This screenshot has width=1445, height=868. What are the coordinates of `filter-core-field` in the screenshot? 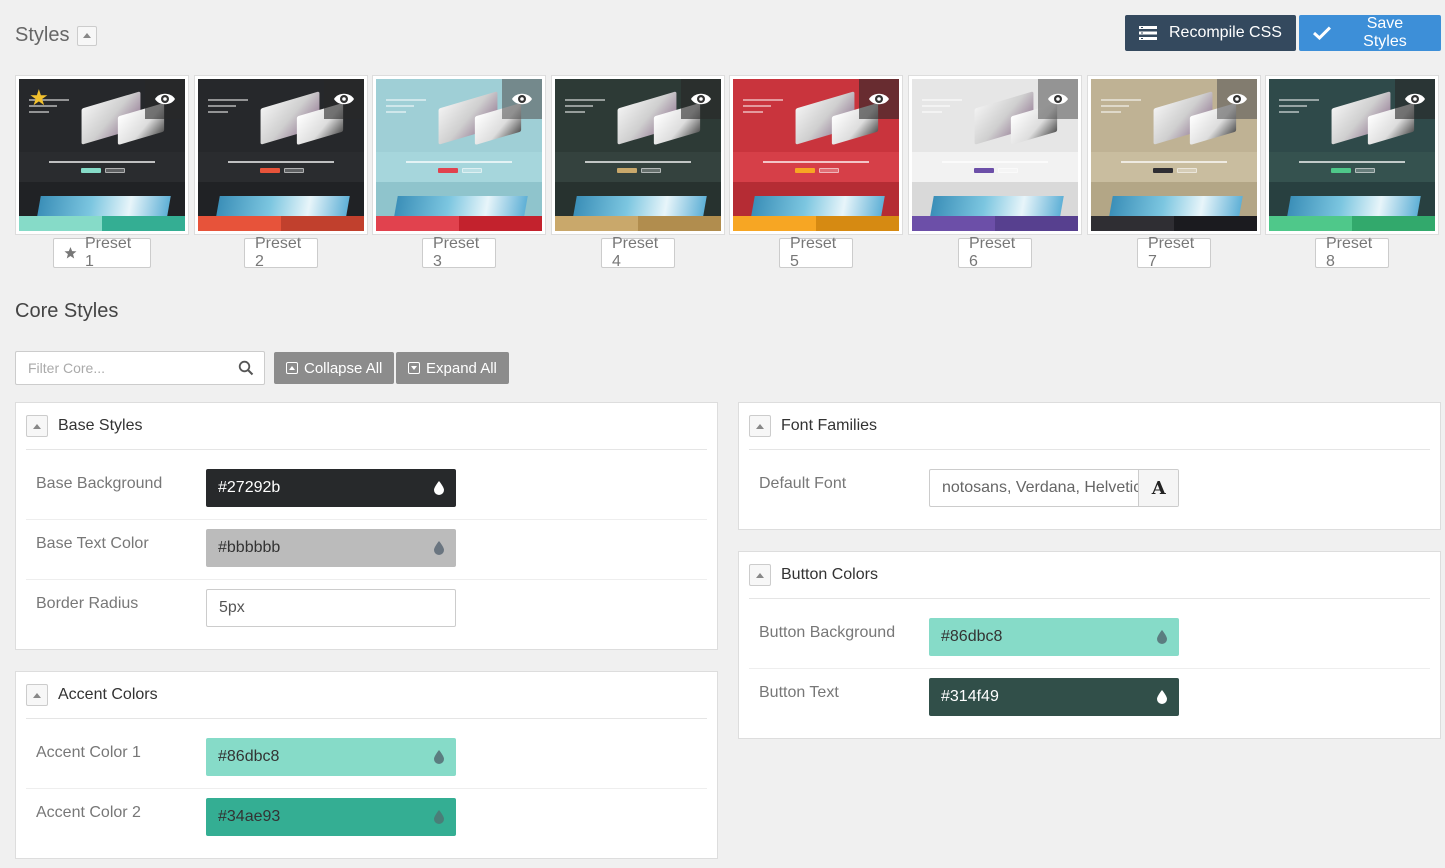 It's located at (140, 368).